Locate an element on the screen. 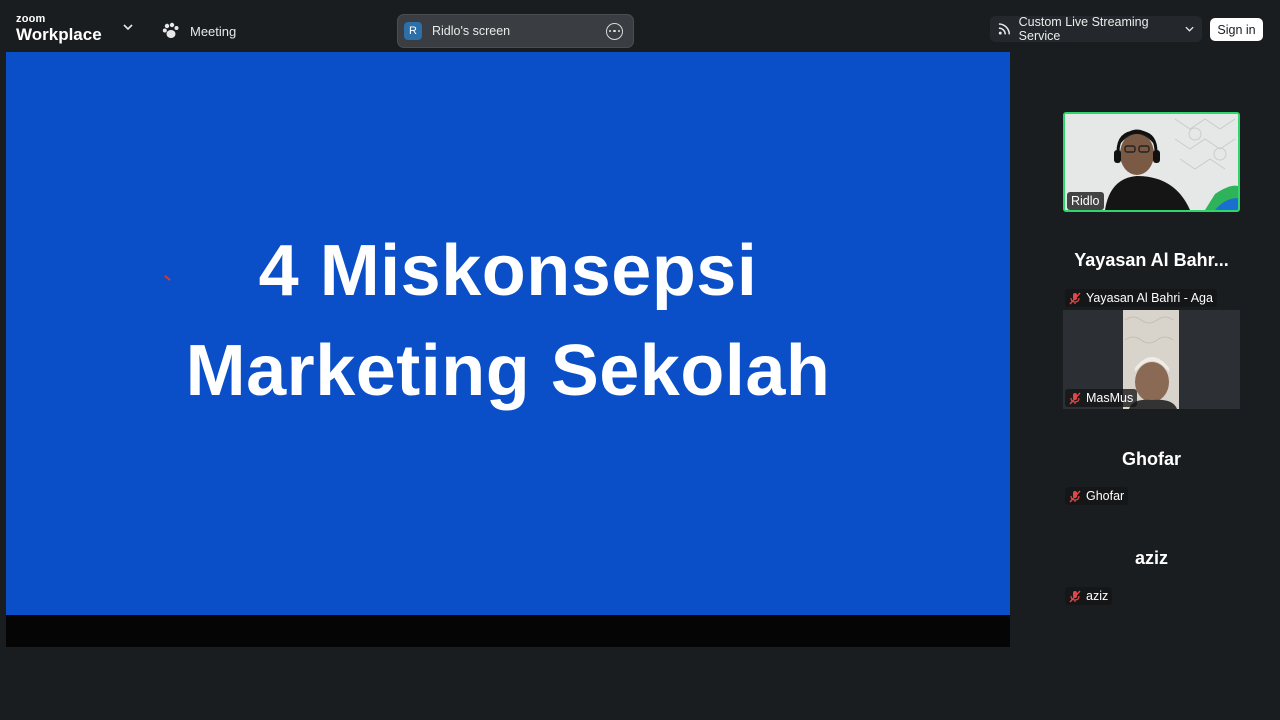 The image size is (1280, 720). meeting-label: Meeting is located at coordinates (213, 31).